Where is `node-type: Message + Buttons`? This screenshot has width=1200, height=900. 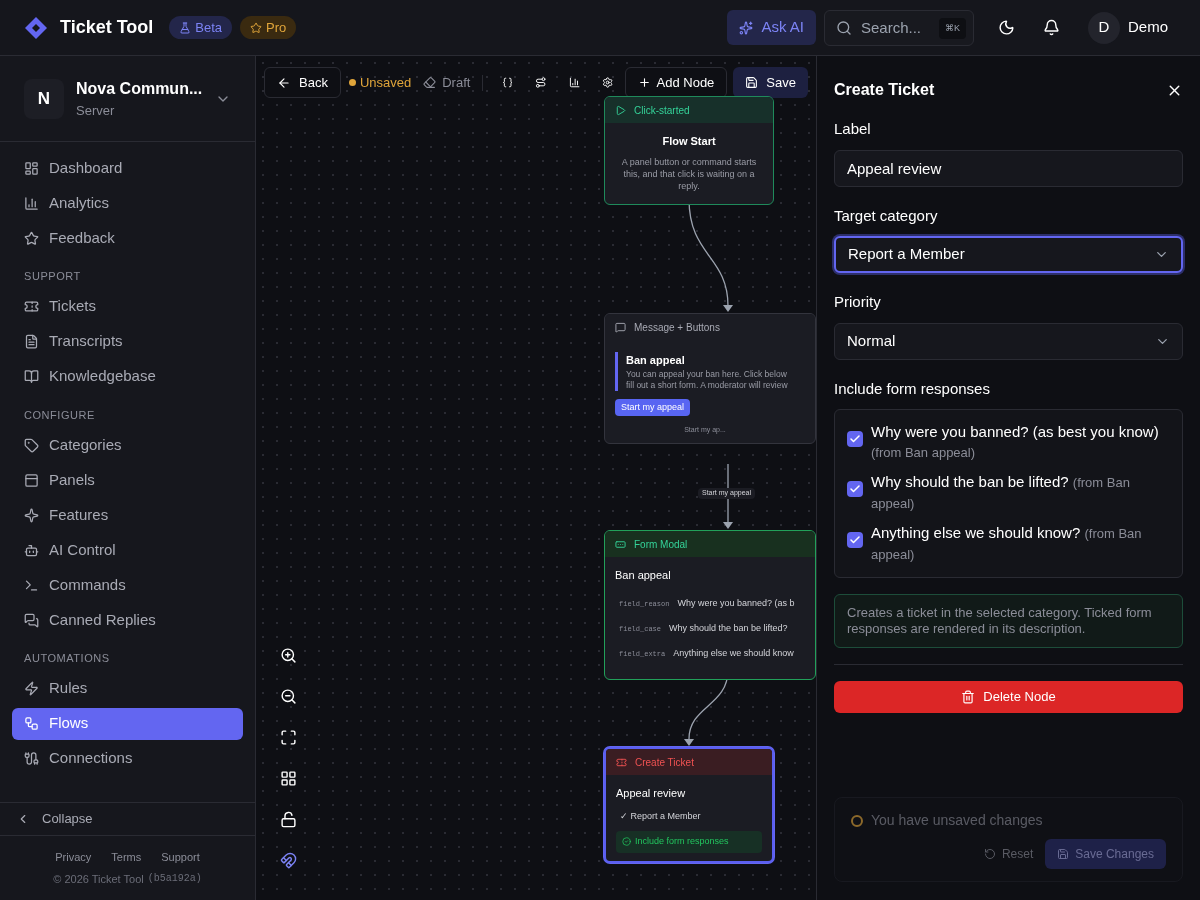
node-type: Message + Buttons is located at coordinates (677, 327).